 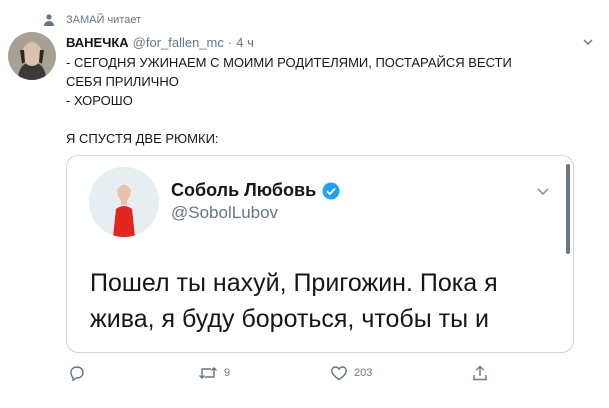 I want to click on reply-button, so click(x=80, y=373).